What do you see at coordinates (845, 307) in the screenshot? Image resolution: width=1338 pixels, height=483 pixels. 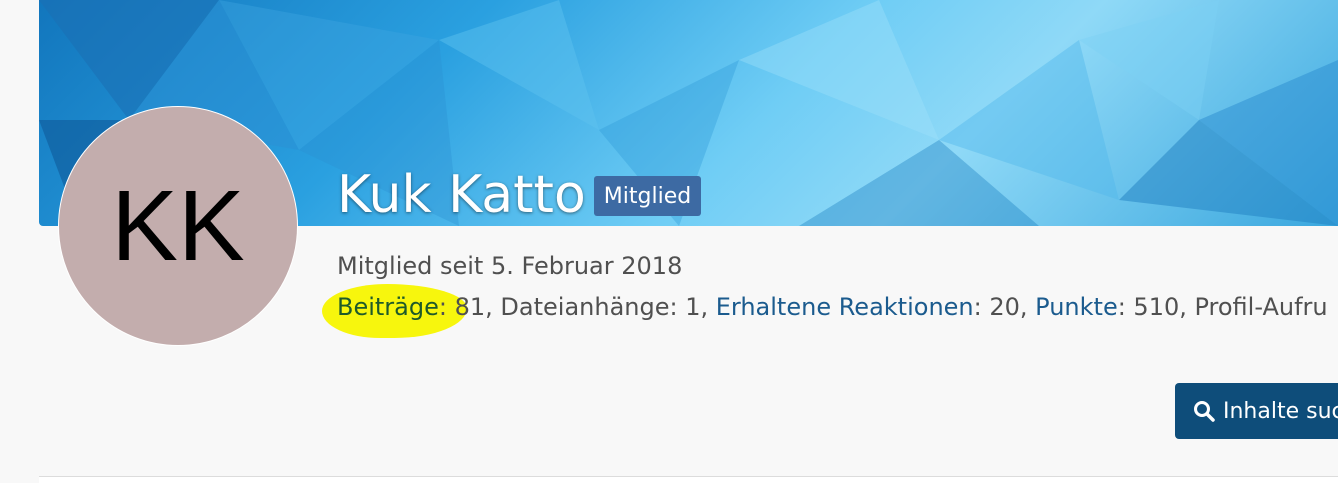 I see `reactions-link: Erhaltene Reaktionen` at bounding box center [845, 307].